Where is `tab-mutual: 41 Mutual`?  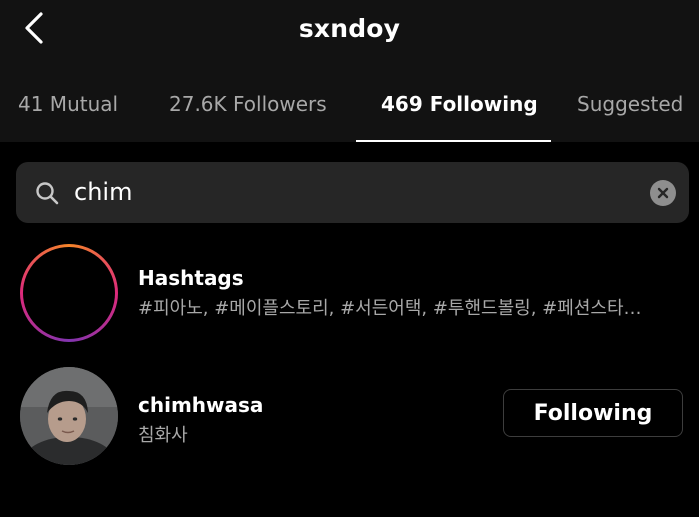 tab-mutual: 41 Mutual is located at coordinates (68, 104).